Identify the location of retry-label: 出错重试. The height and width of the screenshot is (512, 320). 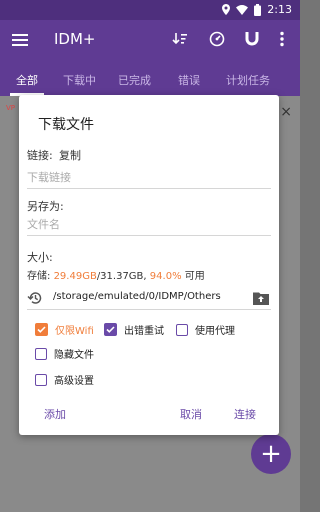
(144, 331).